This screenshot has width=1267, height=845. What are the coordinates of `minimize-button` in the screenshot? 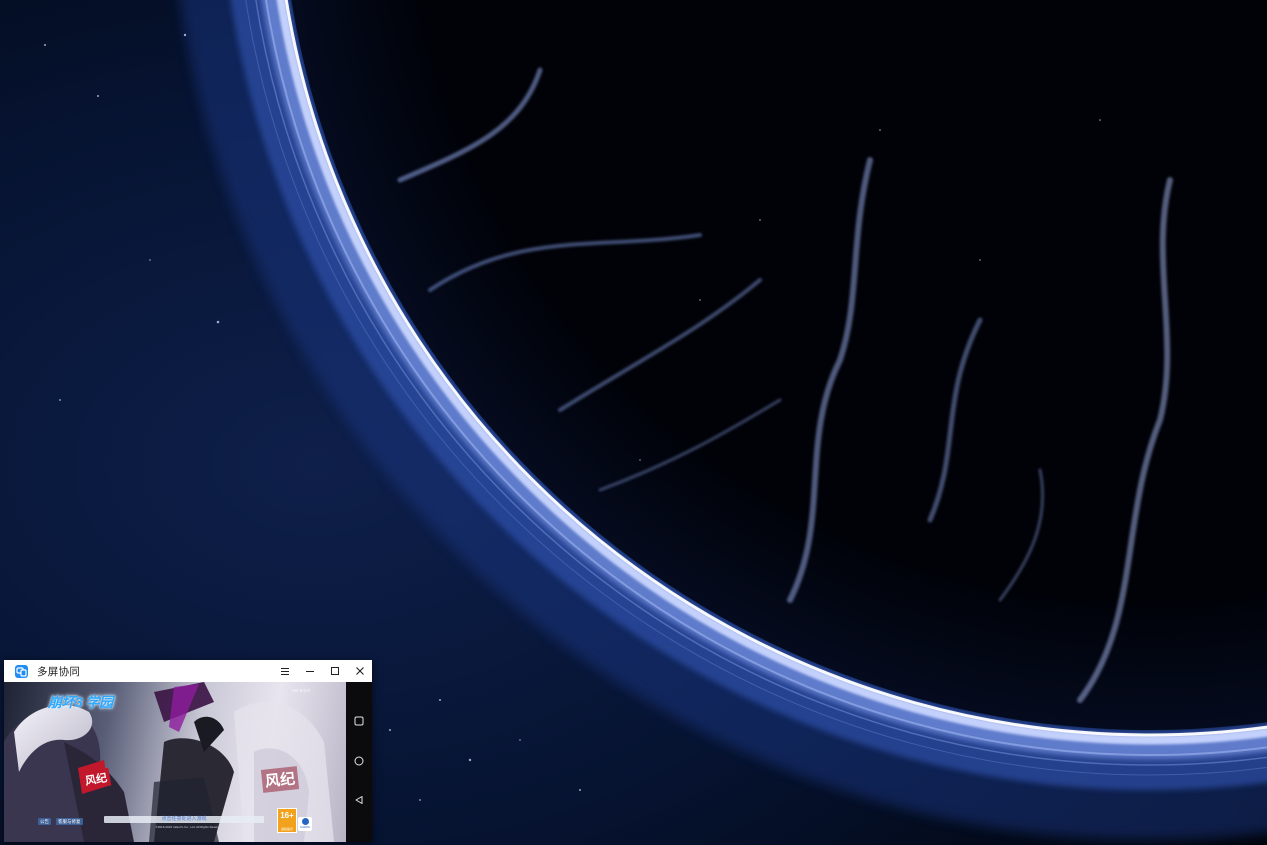 It's located at (309, 671).